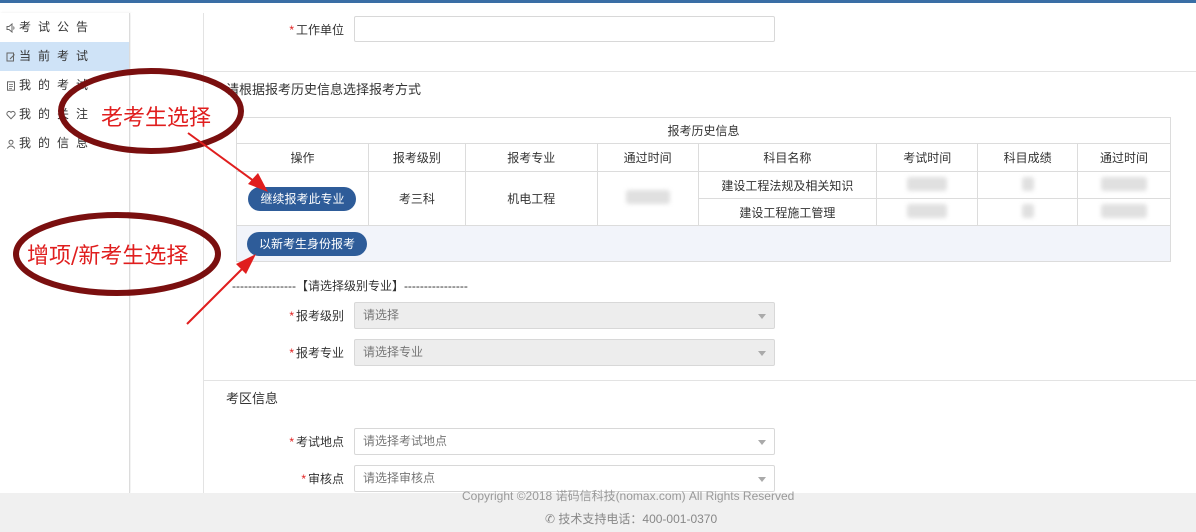 This screenshot has width=1196, height=532. What do you see at coordinates (307, 243) in the screenshot?
I see `register-as-new-candidate-button: 以新考生身份报考` at bounding box center [307, 243].